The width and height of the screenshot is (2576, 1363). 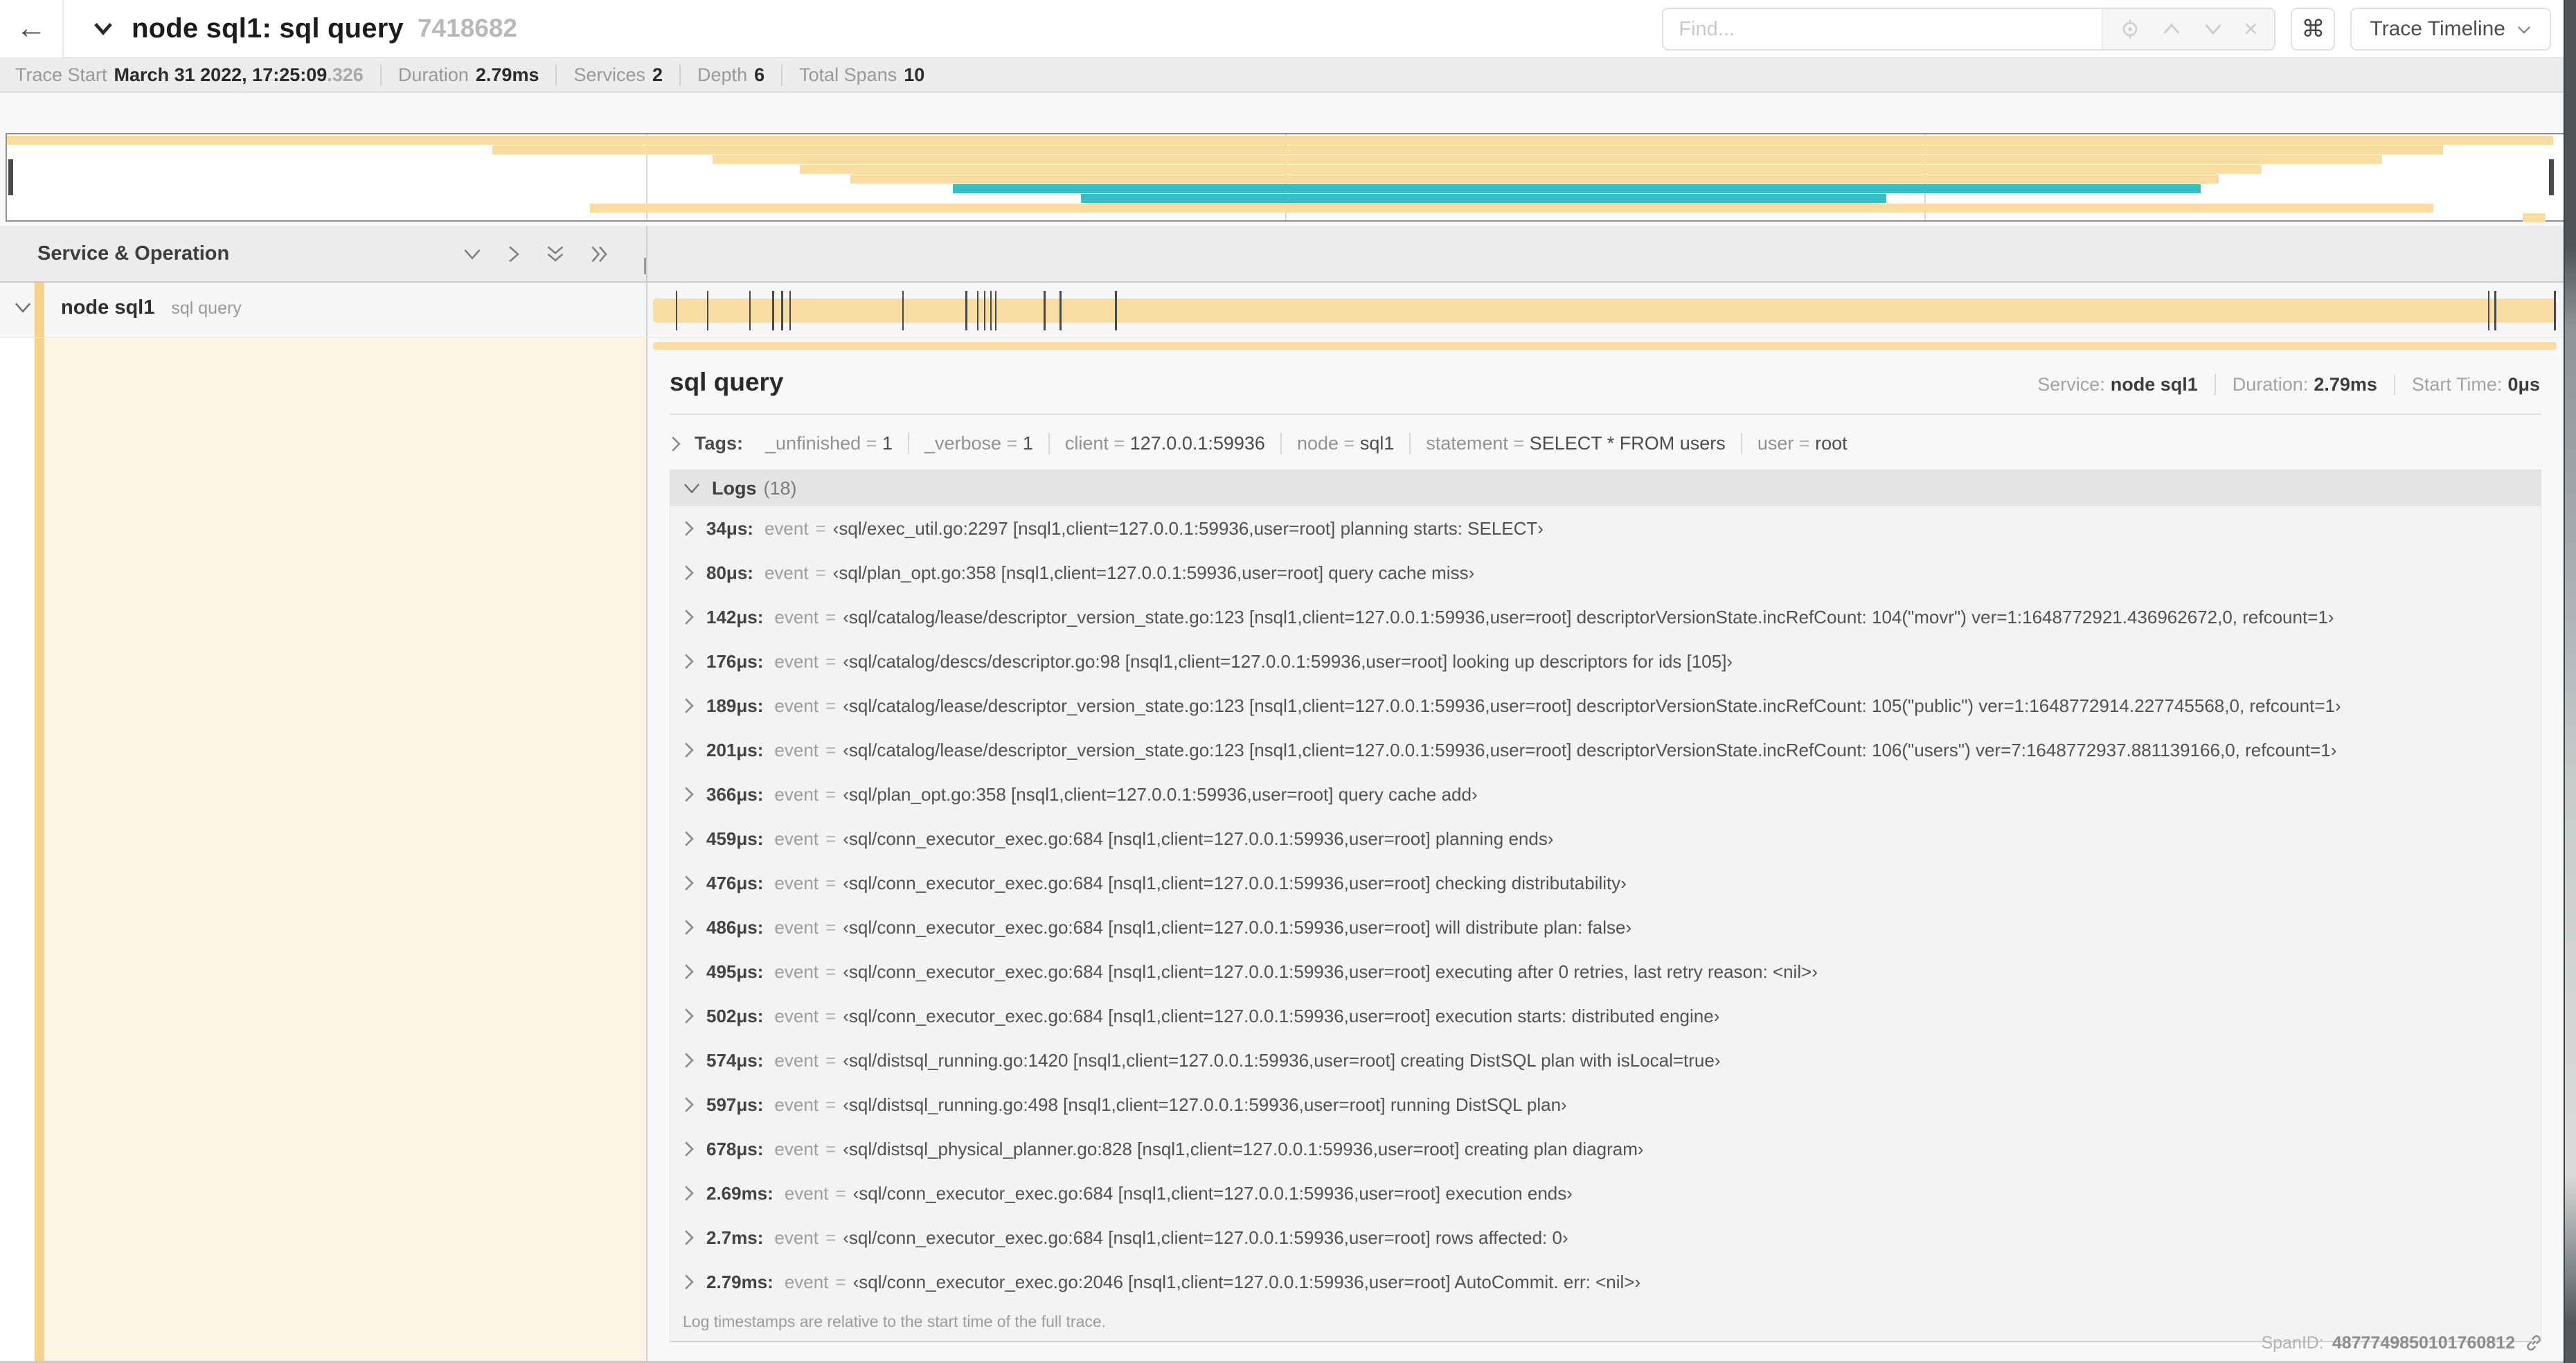 I want to click on prev-match-icon, so click(x=2171, y=29).